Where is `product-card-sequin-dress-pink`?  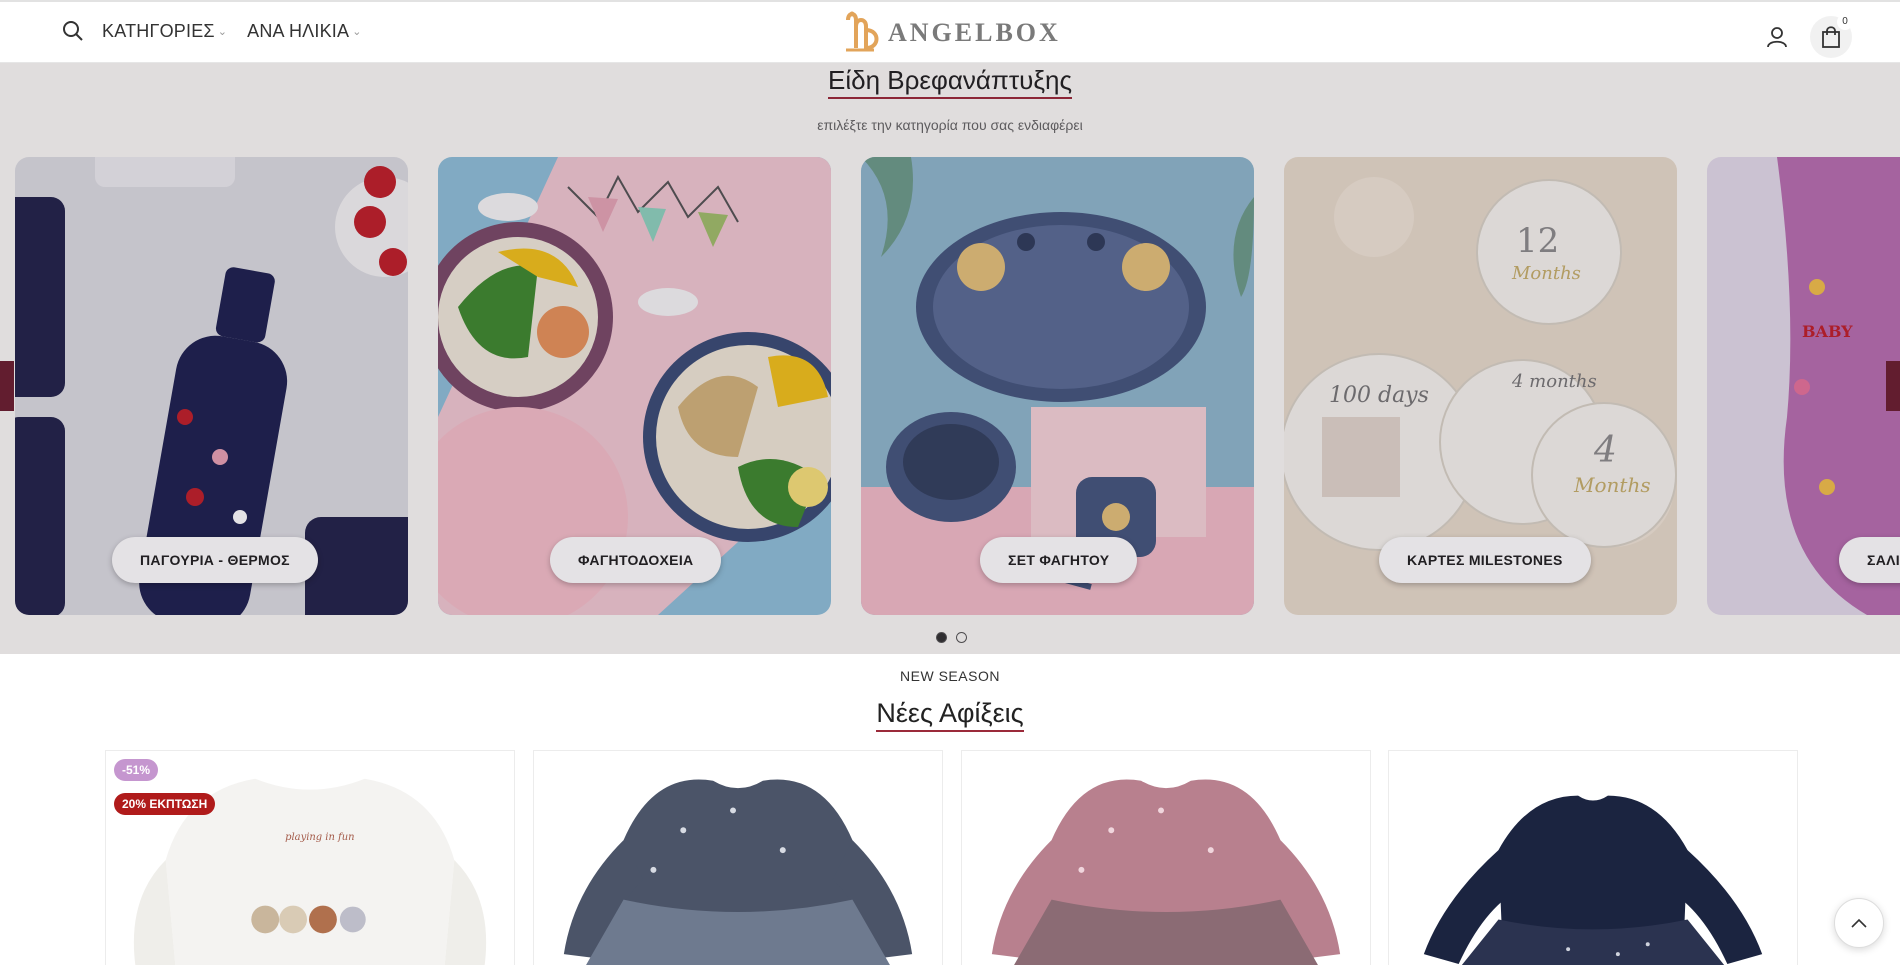
product-card-sequin-dress-pink is located at coordinates (1166, 857).